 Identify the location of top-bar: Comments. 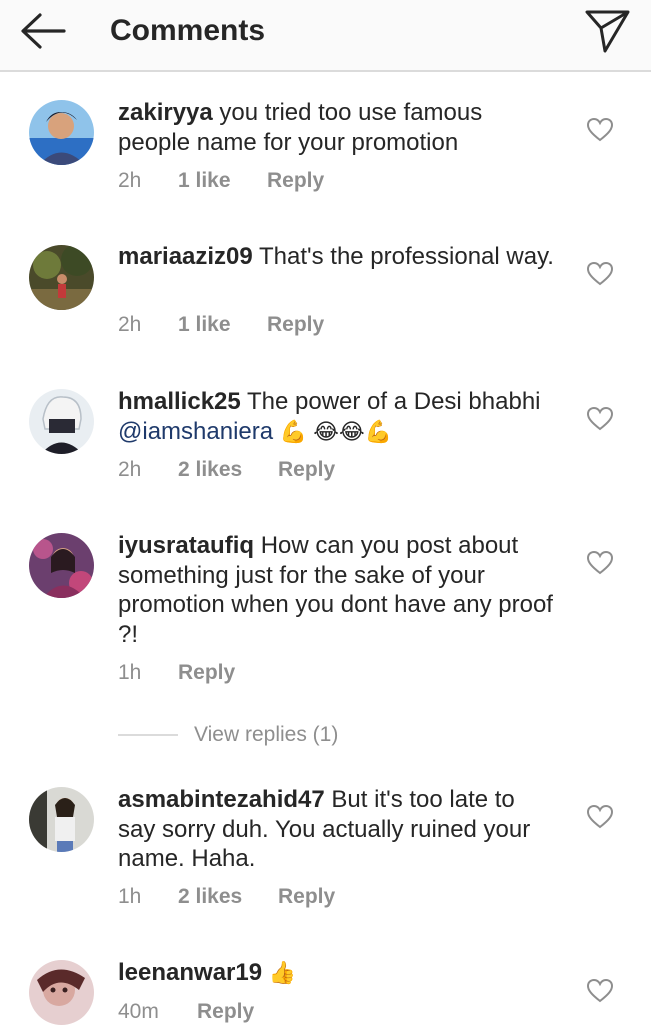
(325, 36).